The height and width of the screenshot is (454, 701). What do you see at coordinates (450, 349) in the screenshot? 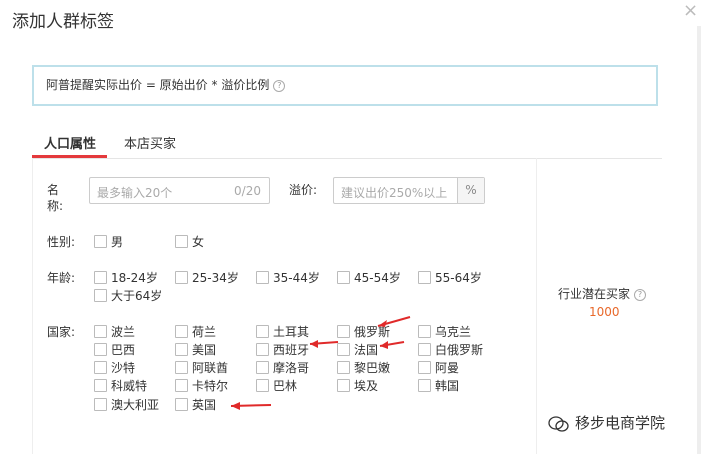
I see `country-checkbox: 白俄罗斯` at bounding box center [450, 349].